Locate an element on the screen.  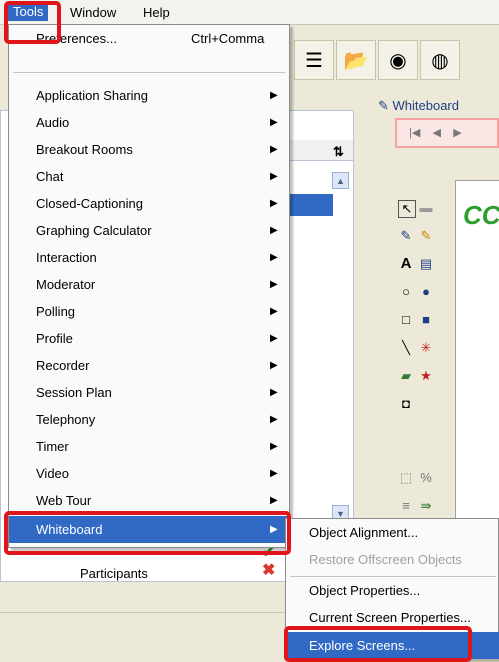
whiteboard-tab: ✎ Whiteboard is located at coordinates (418, 106).